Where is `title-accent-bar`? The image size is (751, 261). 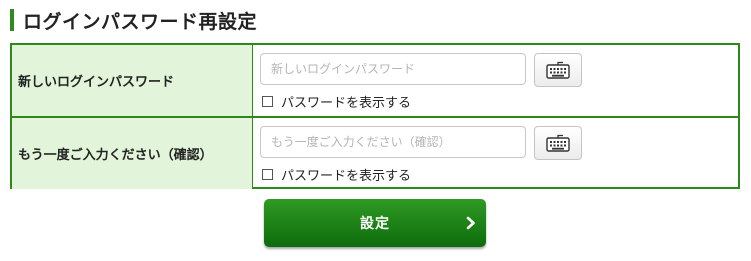 title-accent-bar is located at coordinates (12, 20).